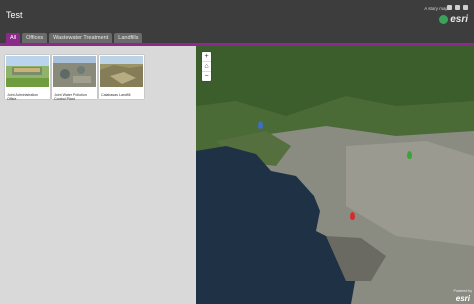  I want to click on esri-logo-text: esri, so click(459, 19).